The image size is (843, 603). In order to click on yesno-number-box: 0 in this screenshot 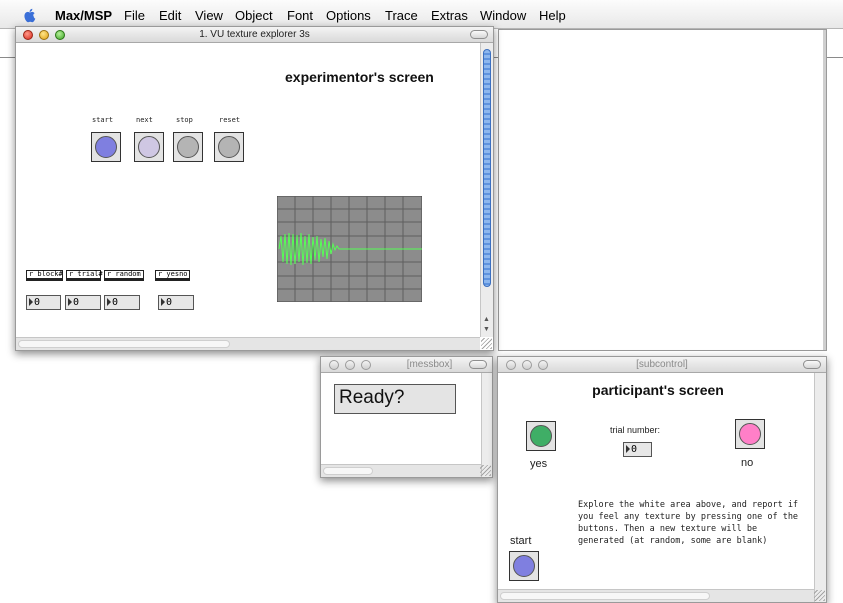, I will do `click(176, 302)`.